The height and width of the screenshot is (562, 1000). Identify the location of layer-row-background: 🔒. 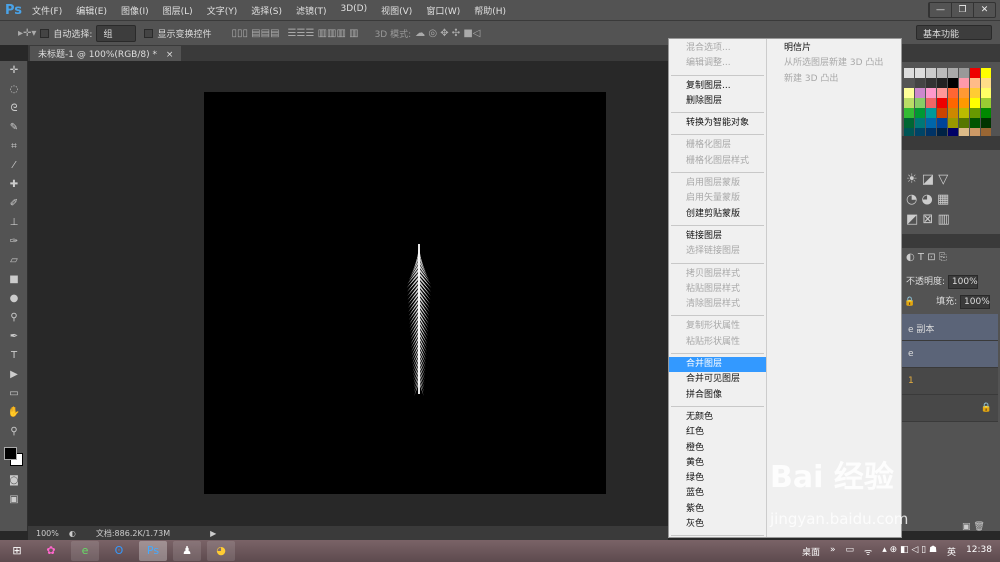
(950, 408).